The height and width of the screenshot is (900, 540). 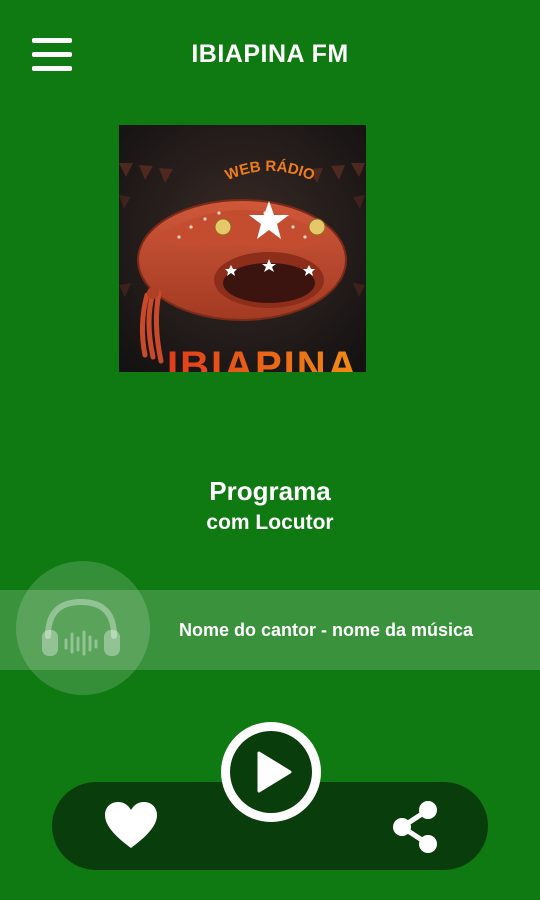 I want to click on program-title: Programa, so click(x=270, y=491).